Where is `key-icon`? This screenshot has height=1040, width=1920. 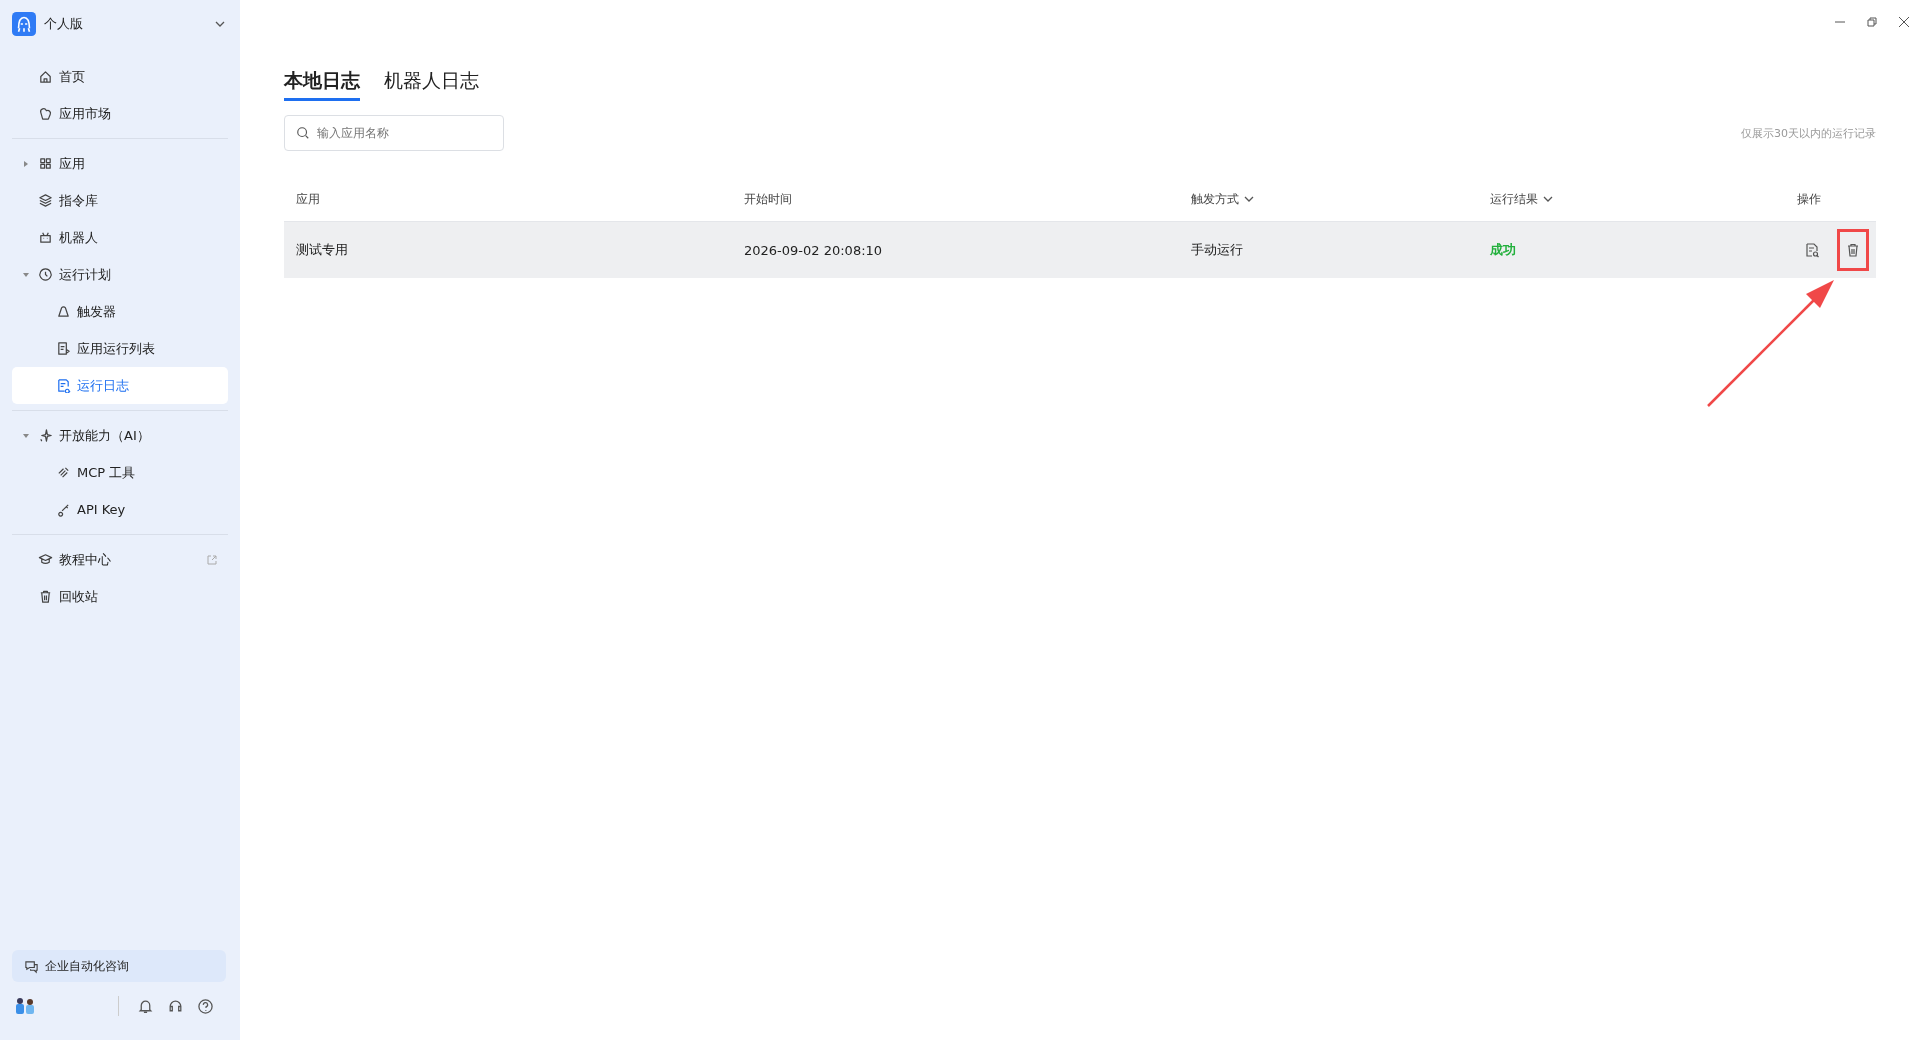
key-icon is located at coordinates (63, 509).